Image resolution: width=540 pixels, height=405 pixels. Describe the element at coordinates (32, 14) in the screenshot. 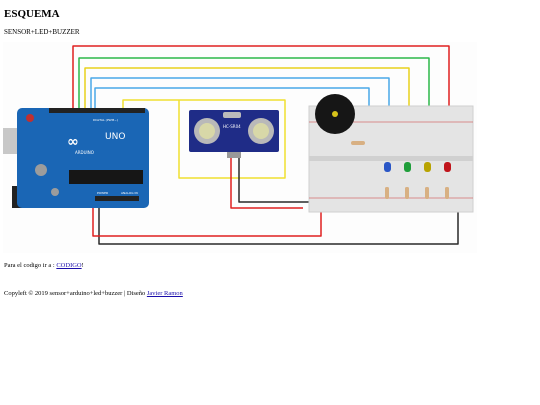

I see `page-title: ESQUEMA` at that location.